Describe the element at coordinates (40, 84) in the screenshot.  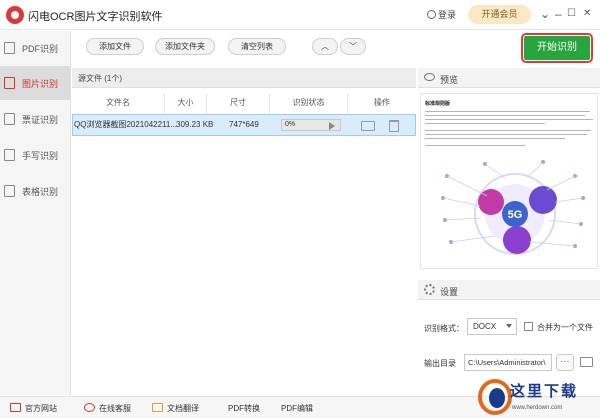
I see `sidebar-item-label: 图片识别` at that location.